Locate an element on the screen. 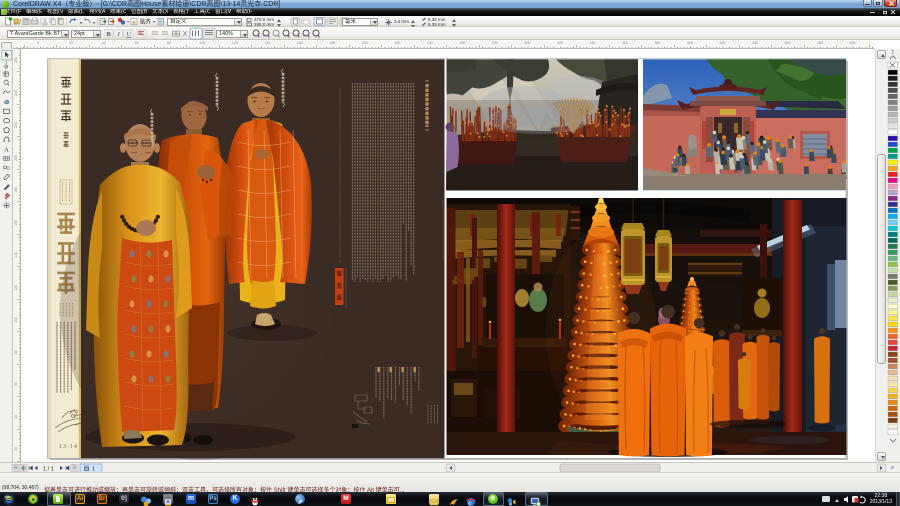 This screenshot has width=900, height=506. svg-text: A is located at coordinates (6, 149).